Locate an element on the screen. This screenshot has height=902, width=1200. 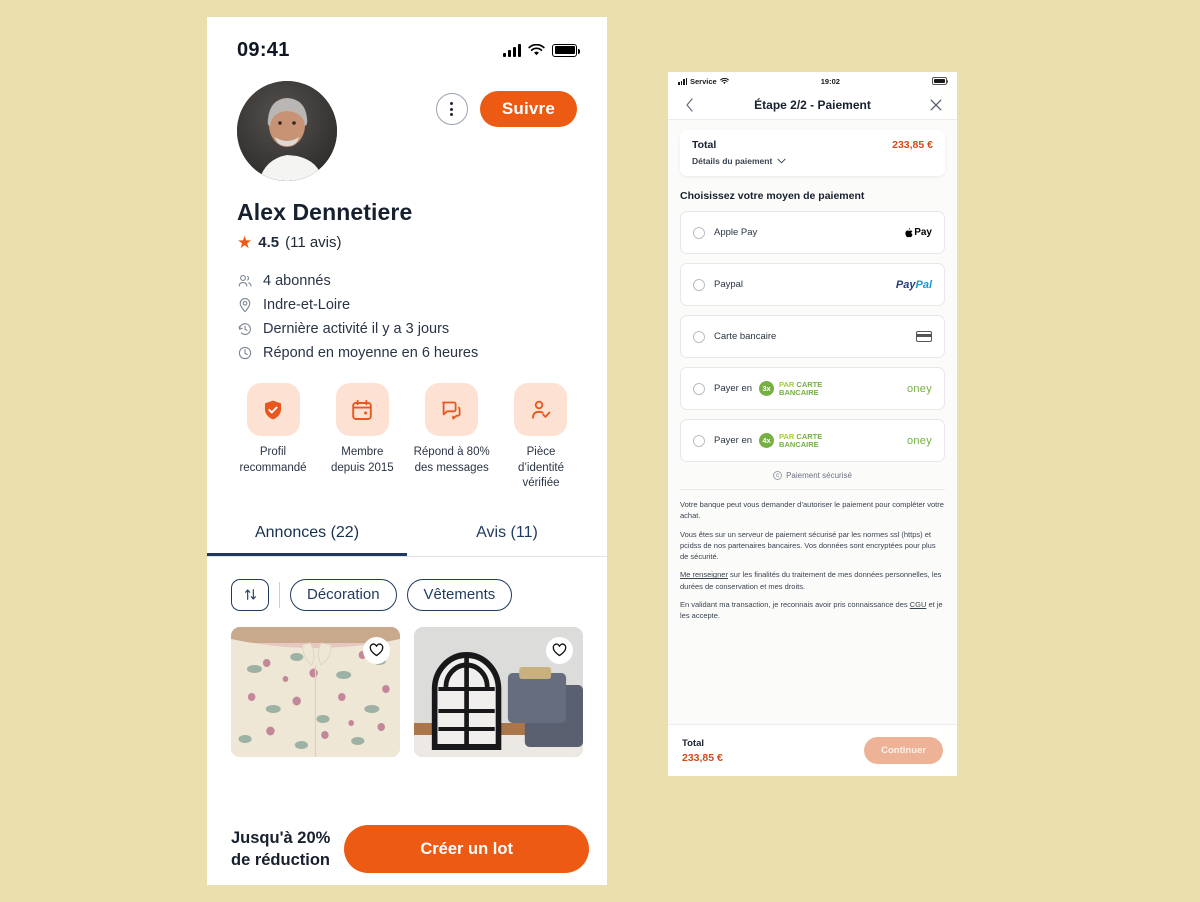
legal-link-cgu: CGU is located at coordinates (918, 604).